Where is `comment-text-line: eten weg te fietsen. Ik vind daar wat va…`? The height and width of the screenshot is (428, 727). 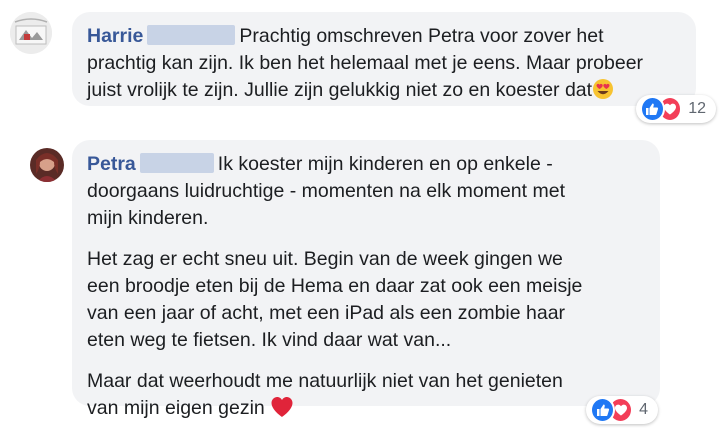 comment-text-line: eten weg te fietsen. Ik vind daar wat va… is located at coordinates (269, 340).